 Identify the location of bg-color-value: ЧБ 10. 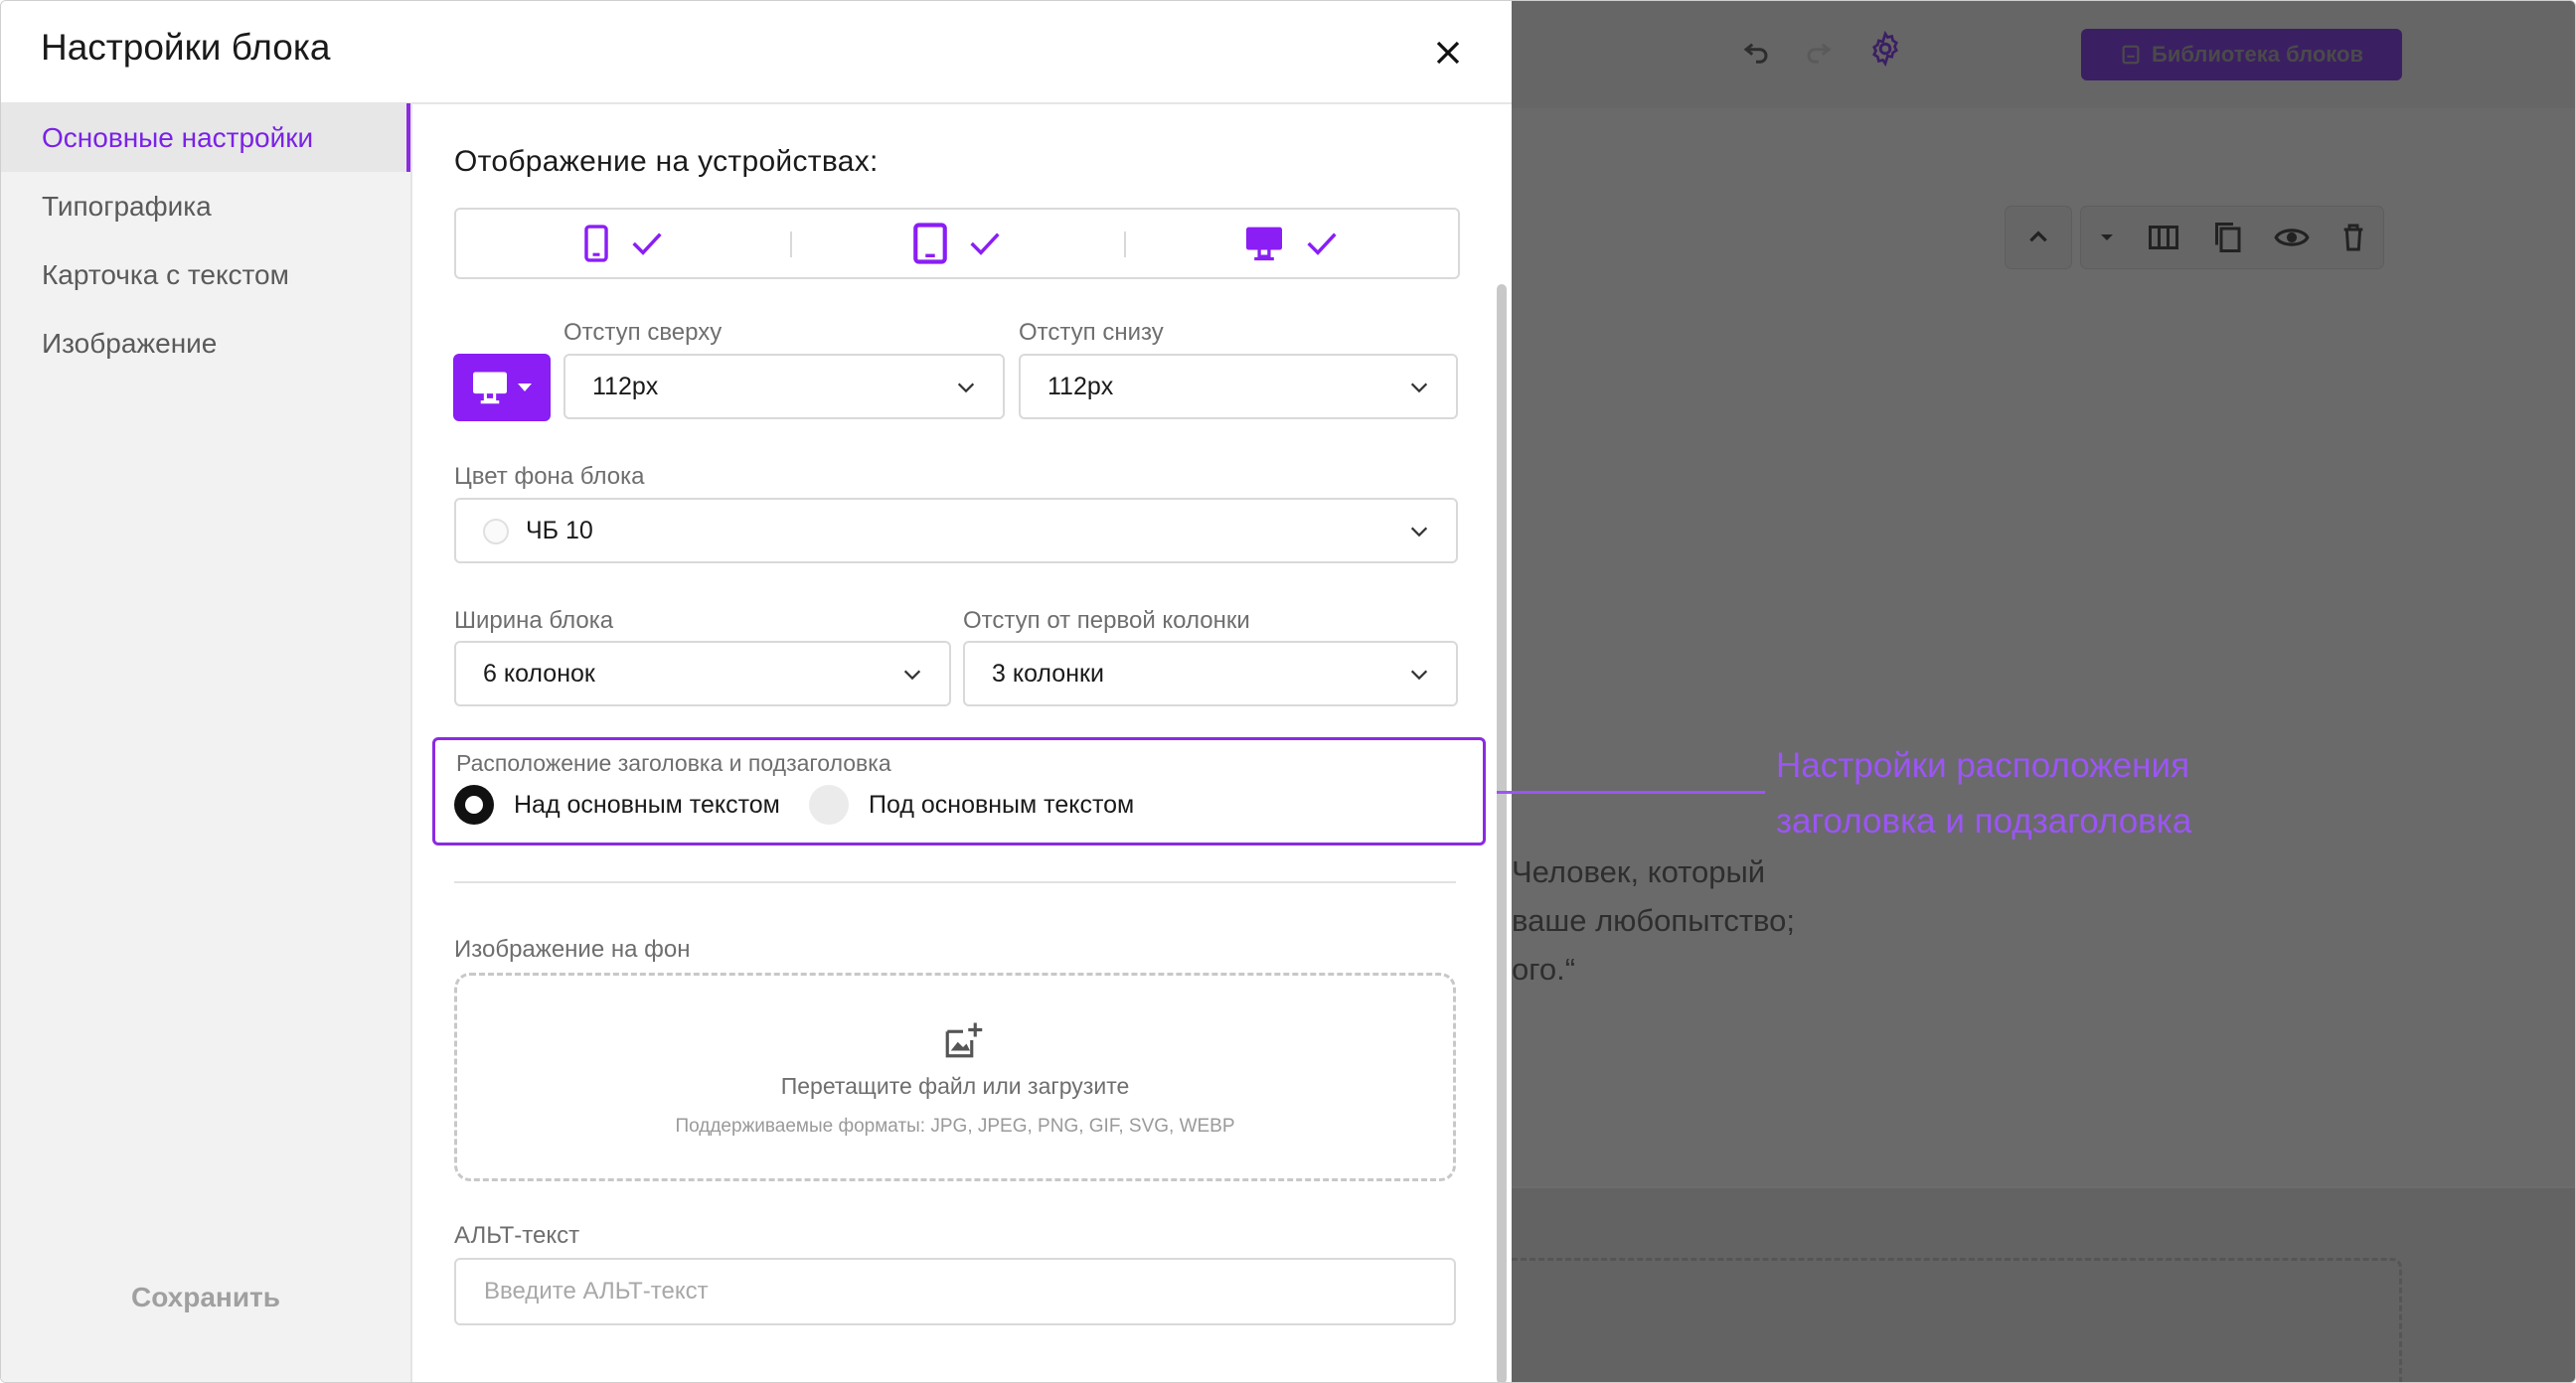
(559, 531).